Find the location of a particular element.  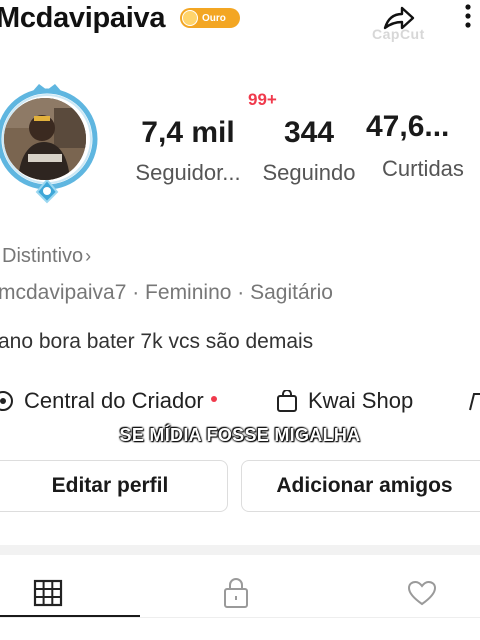

tab-grid is located at coordinates (59, 592).